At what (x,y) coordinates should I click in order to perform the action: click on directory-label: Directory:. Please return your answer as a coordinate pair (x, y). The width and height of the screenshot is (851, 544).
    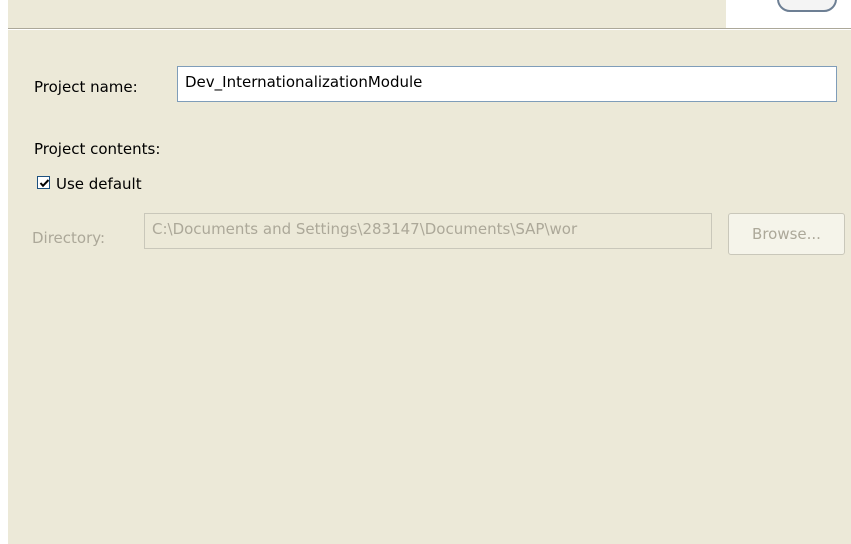
    Looking at the image, I should click on (69, 238).